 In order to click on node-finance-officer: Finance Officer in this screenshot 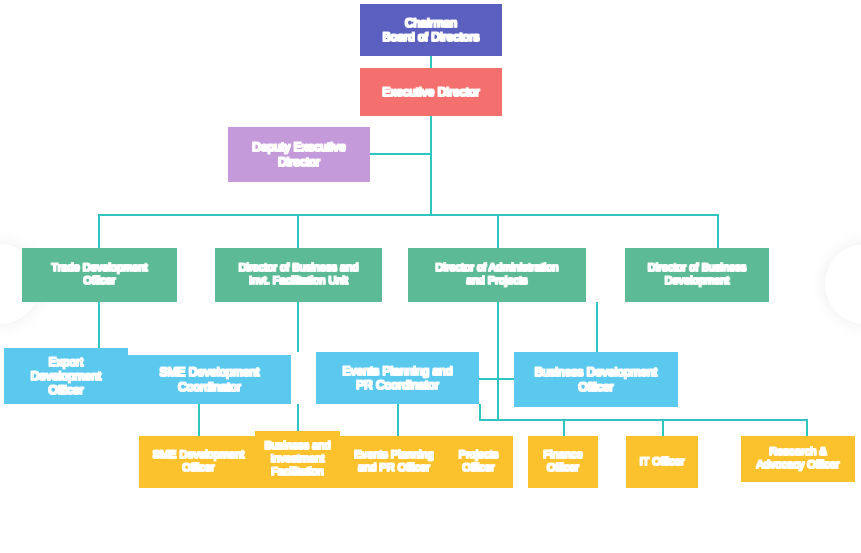, I will do `click(563, 462)`.